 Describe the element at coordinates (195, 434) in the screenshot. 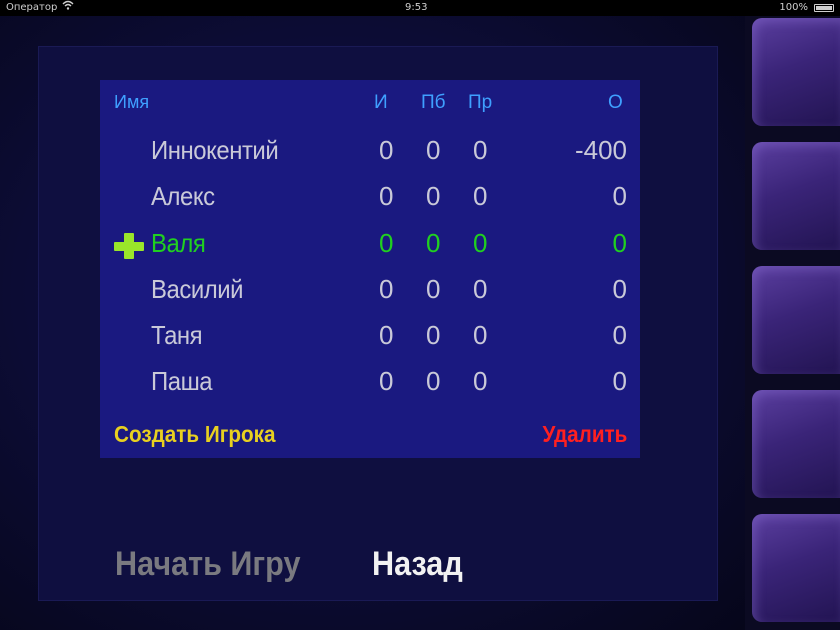

I see `create-player-button: Создать Игрока` at that location.